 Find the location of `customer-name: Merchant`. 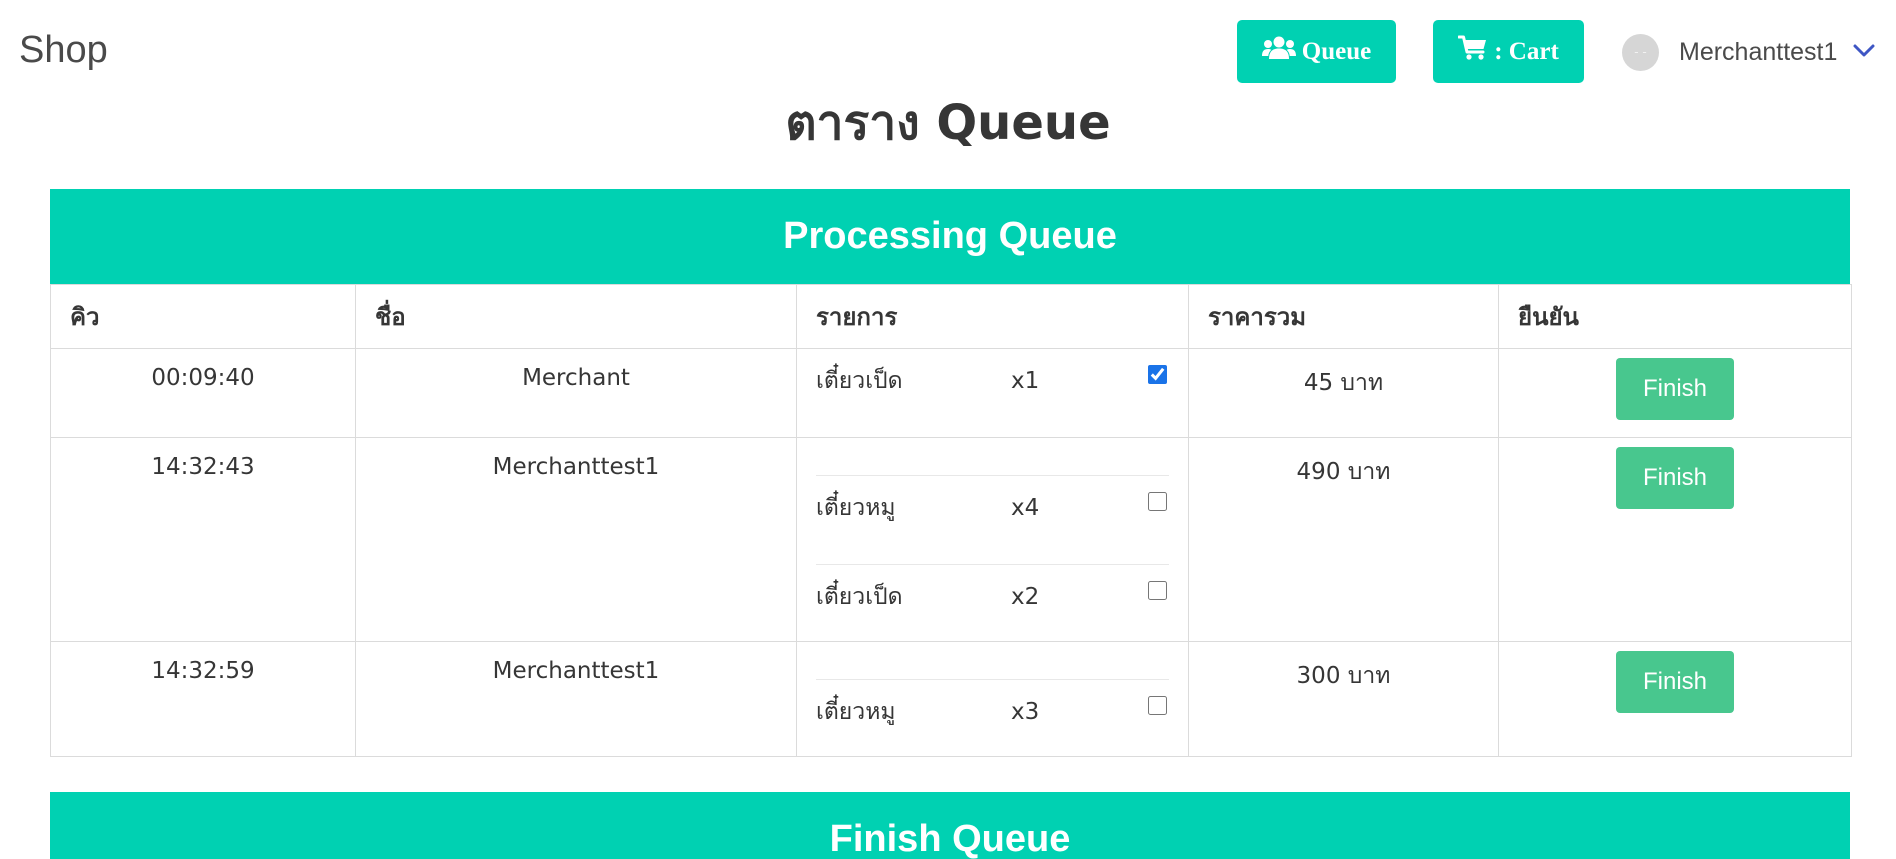

customer-name: Merchant is located at coordinates (576, 393).